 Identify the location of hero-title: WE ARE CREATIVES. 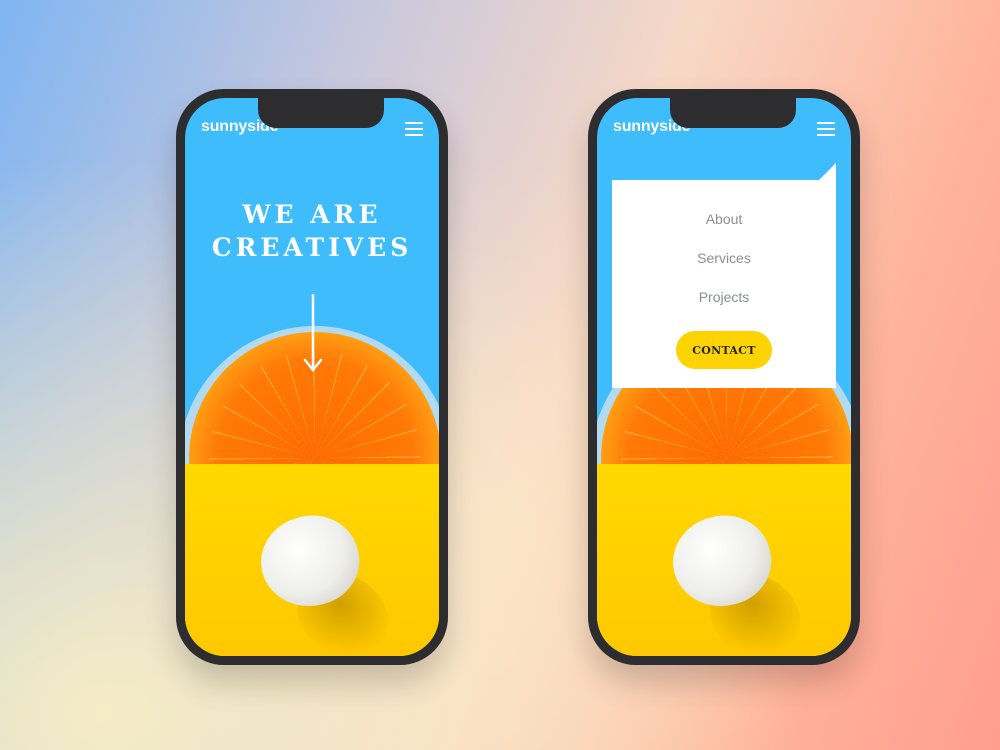
(312, 231).